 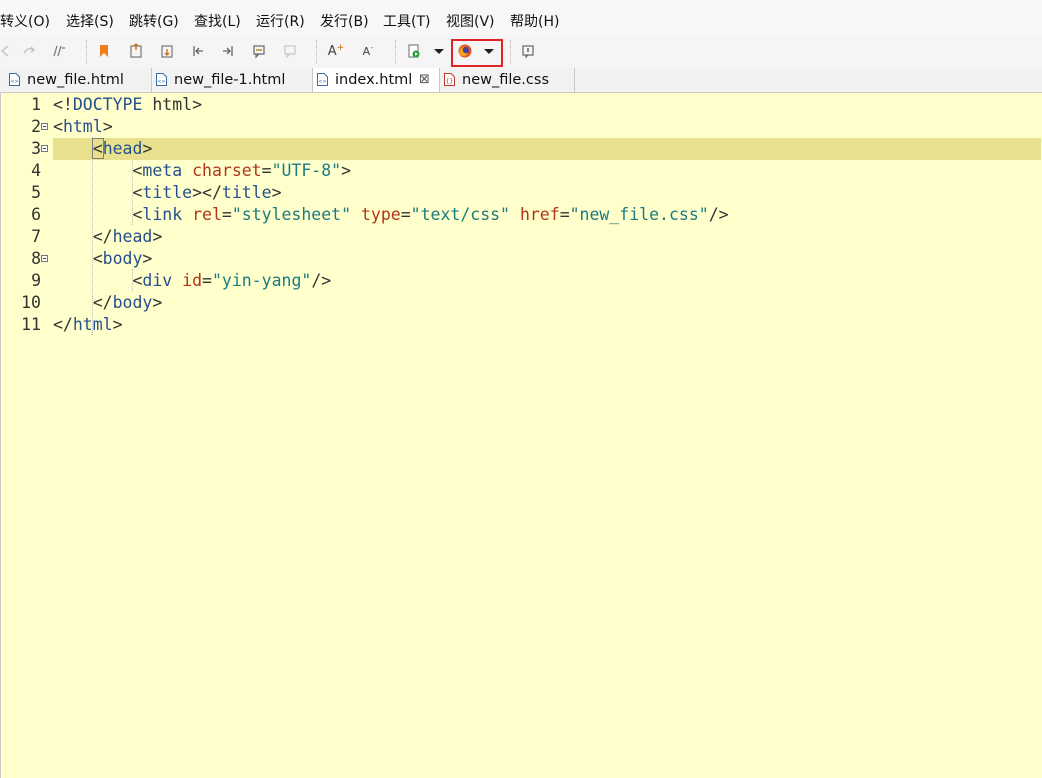 What do you see at coordinates (167, 214) in the screenshot?
I see `code-token: link` at bounding box center [167, 214].